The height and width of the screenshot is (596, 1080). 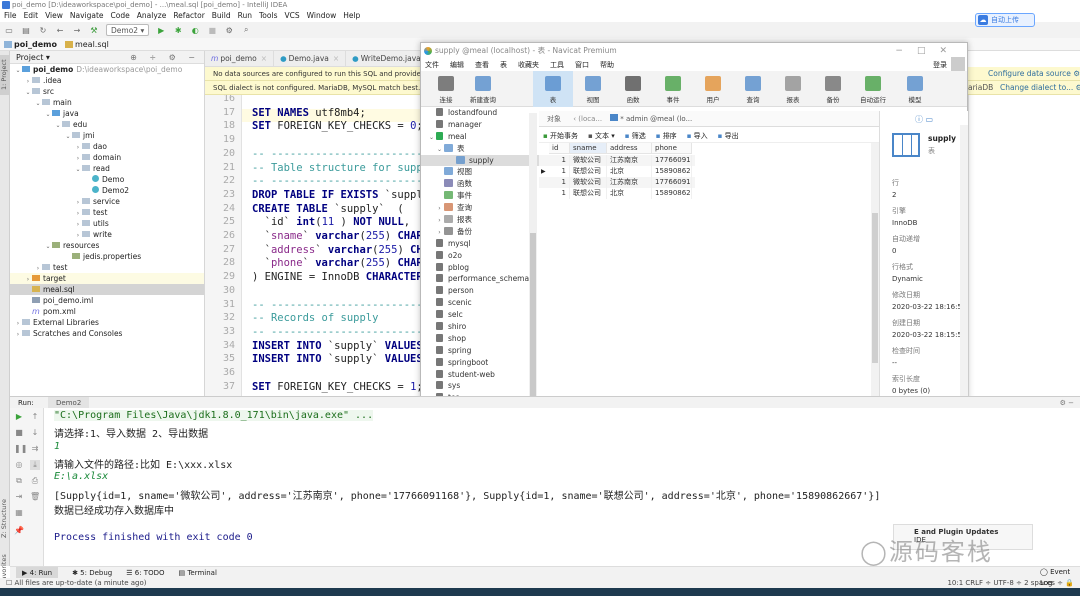 I want to click on toolbar-button-1: 新建查询, so click(x=483, y=89).